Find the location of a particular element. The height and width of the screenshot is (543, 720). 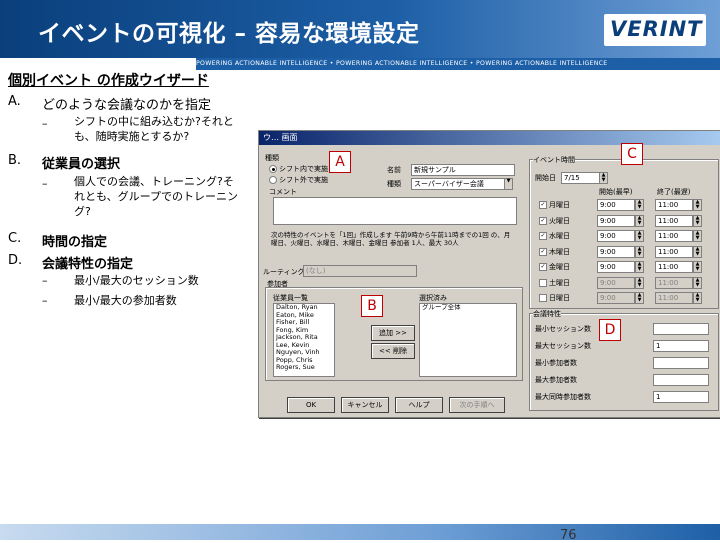

list-marker-d: D. is located at coordinates (15, 260).